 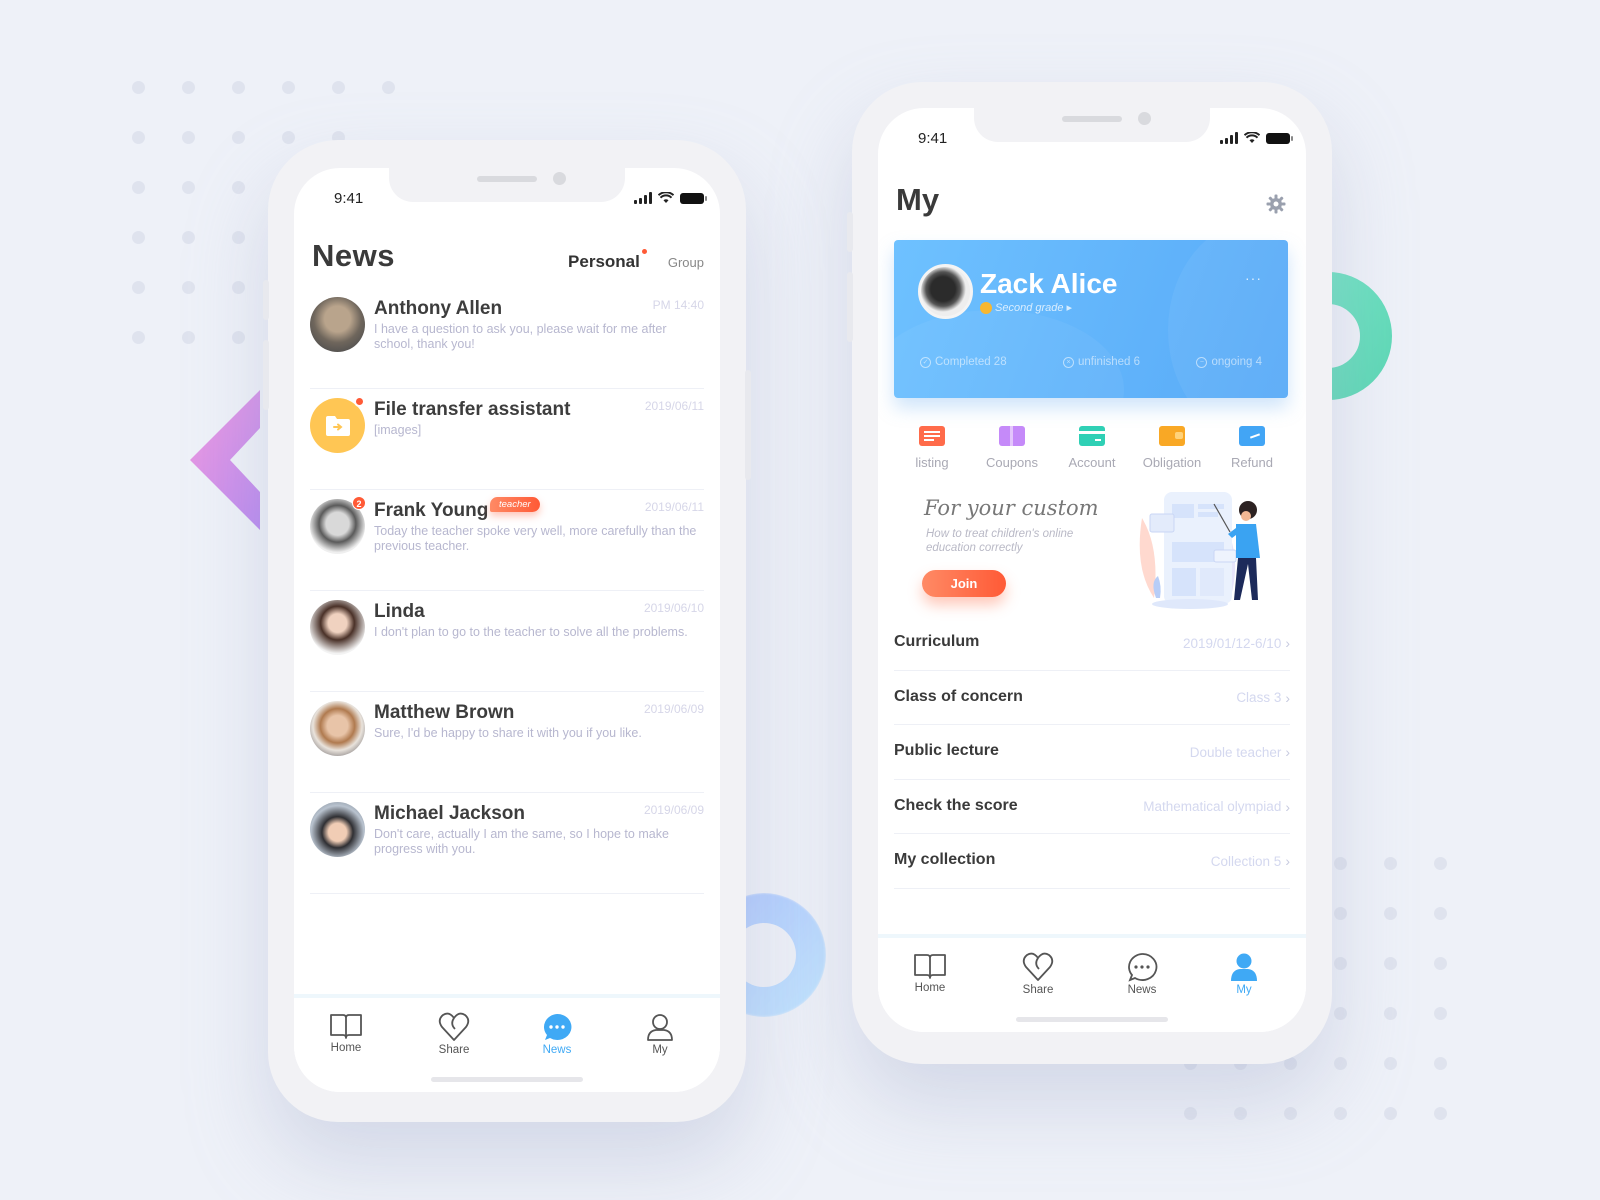 What do you see at coordinates (1092, 752) in the screenshot?
I see `menu-item-public-lecture: Public lecture Double teacher ›` at bounding box center [1092, 752].